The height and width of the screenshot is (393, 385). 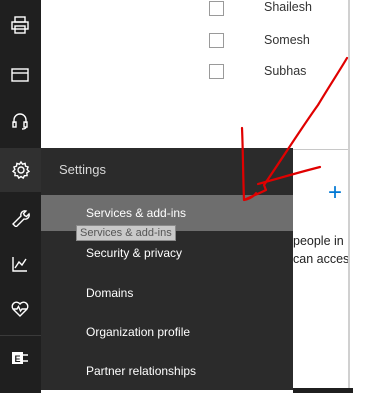 What do you see at coordinates (134, 253) in the screenshot?
I see `menu-item-label: Security & privacy` at bounding box center [134, 253].